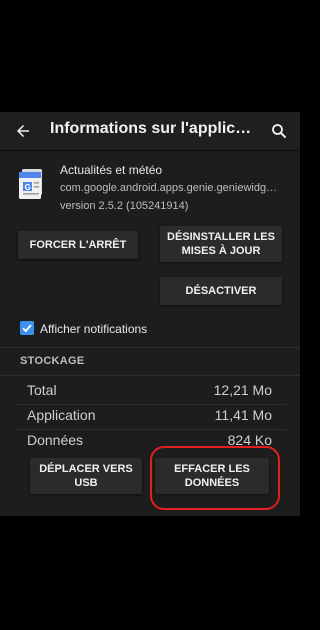  I want to click on storage-app-value: 11,41 Mo, so click(243, 415).